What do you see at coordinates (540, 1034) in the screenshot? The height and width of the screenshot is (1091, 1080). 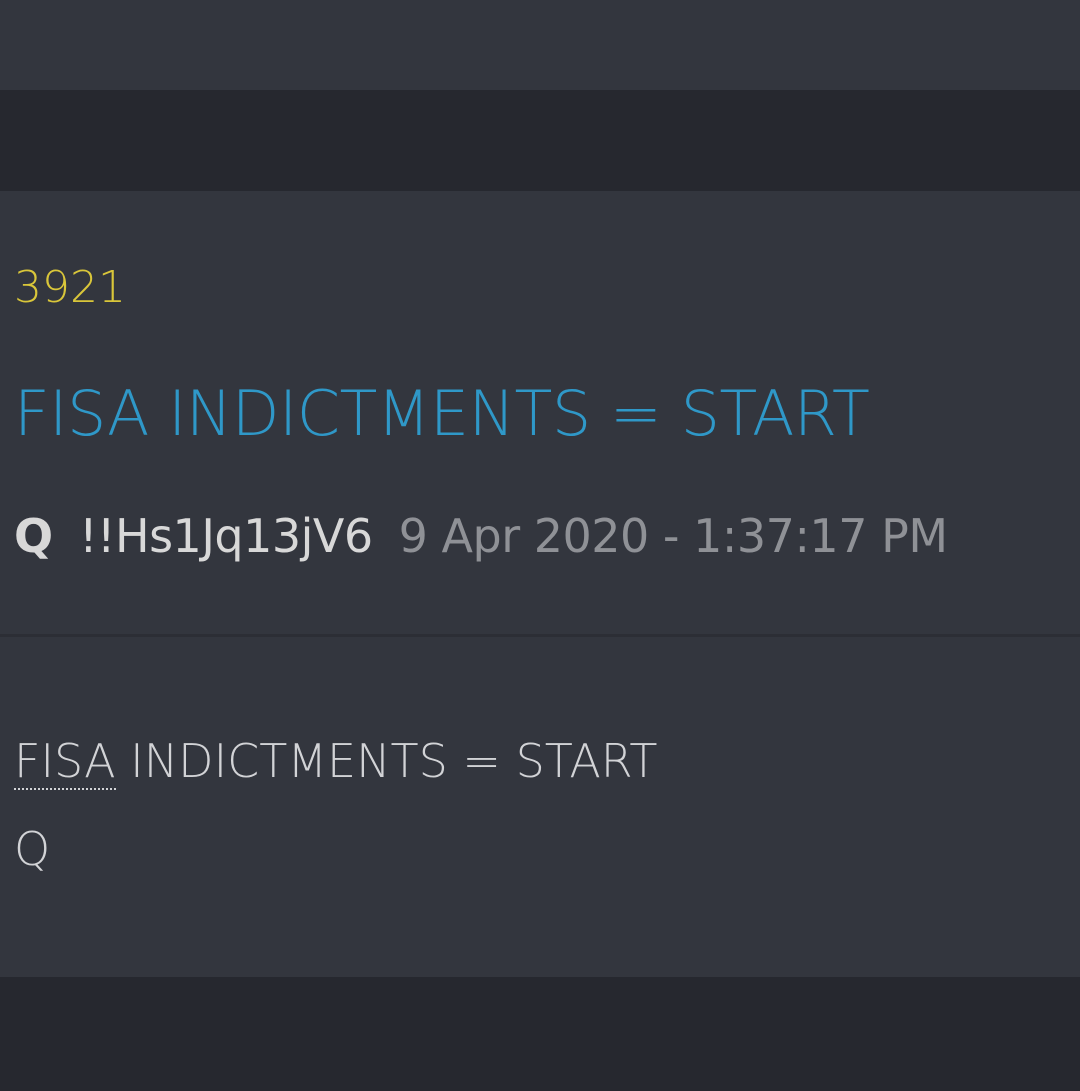 I see `bottom-band` at bounding box center [540, 1034].